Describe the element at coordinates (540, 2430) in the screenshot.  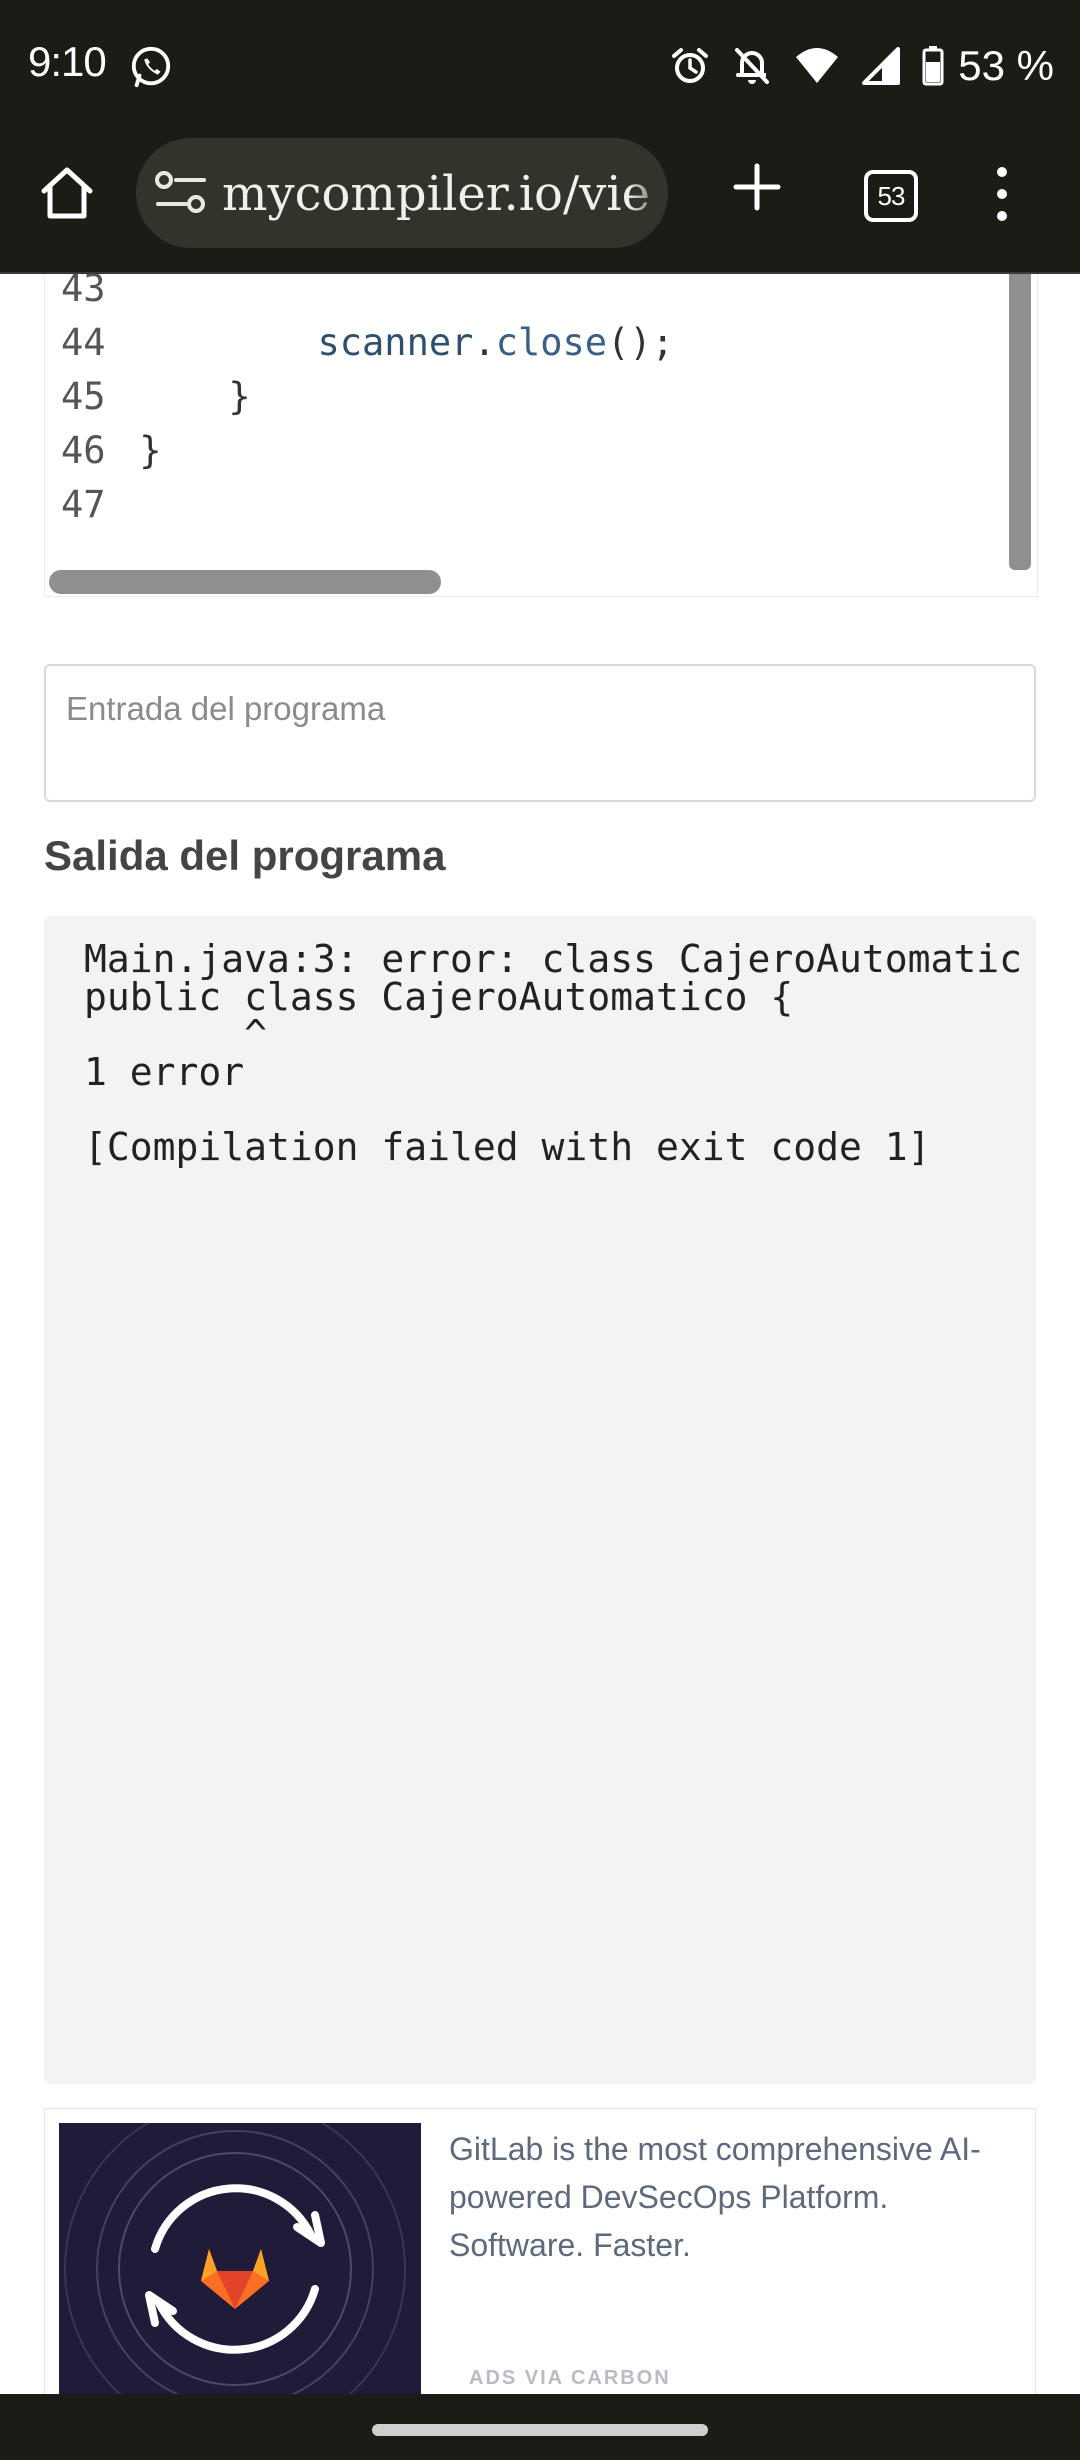
I see `gesture-handle` at that location.